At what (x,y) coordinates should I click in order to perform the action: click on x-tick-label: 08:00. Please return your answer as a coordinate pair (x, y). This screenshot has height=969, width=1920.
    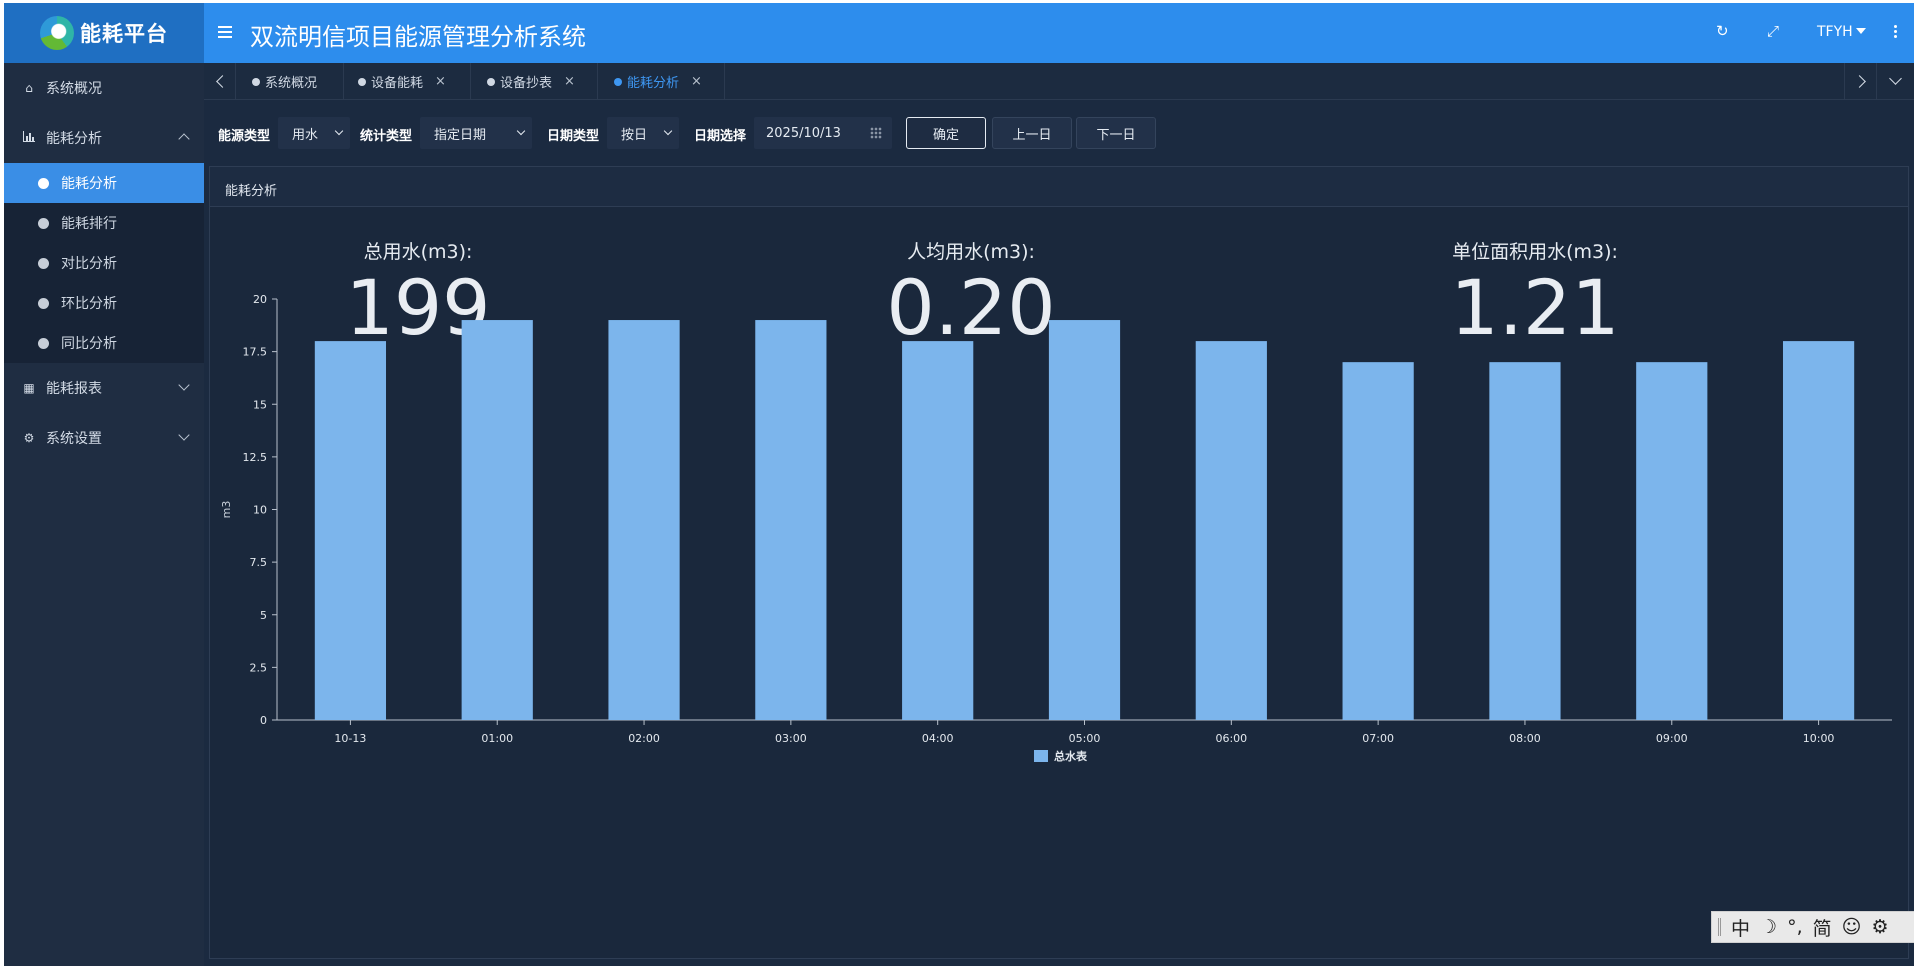
    Looking at the image, I should click on (1525, 738).